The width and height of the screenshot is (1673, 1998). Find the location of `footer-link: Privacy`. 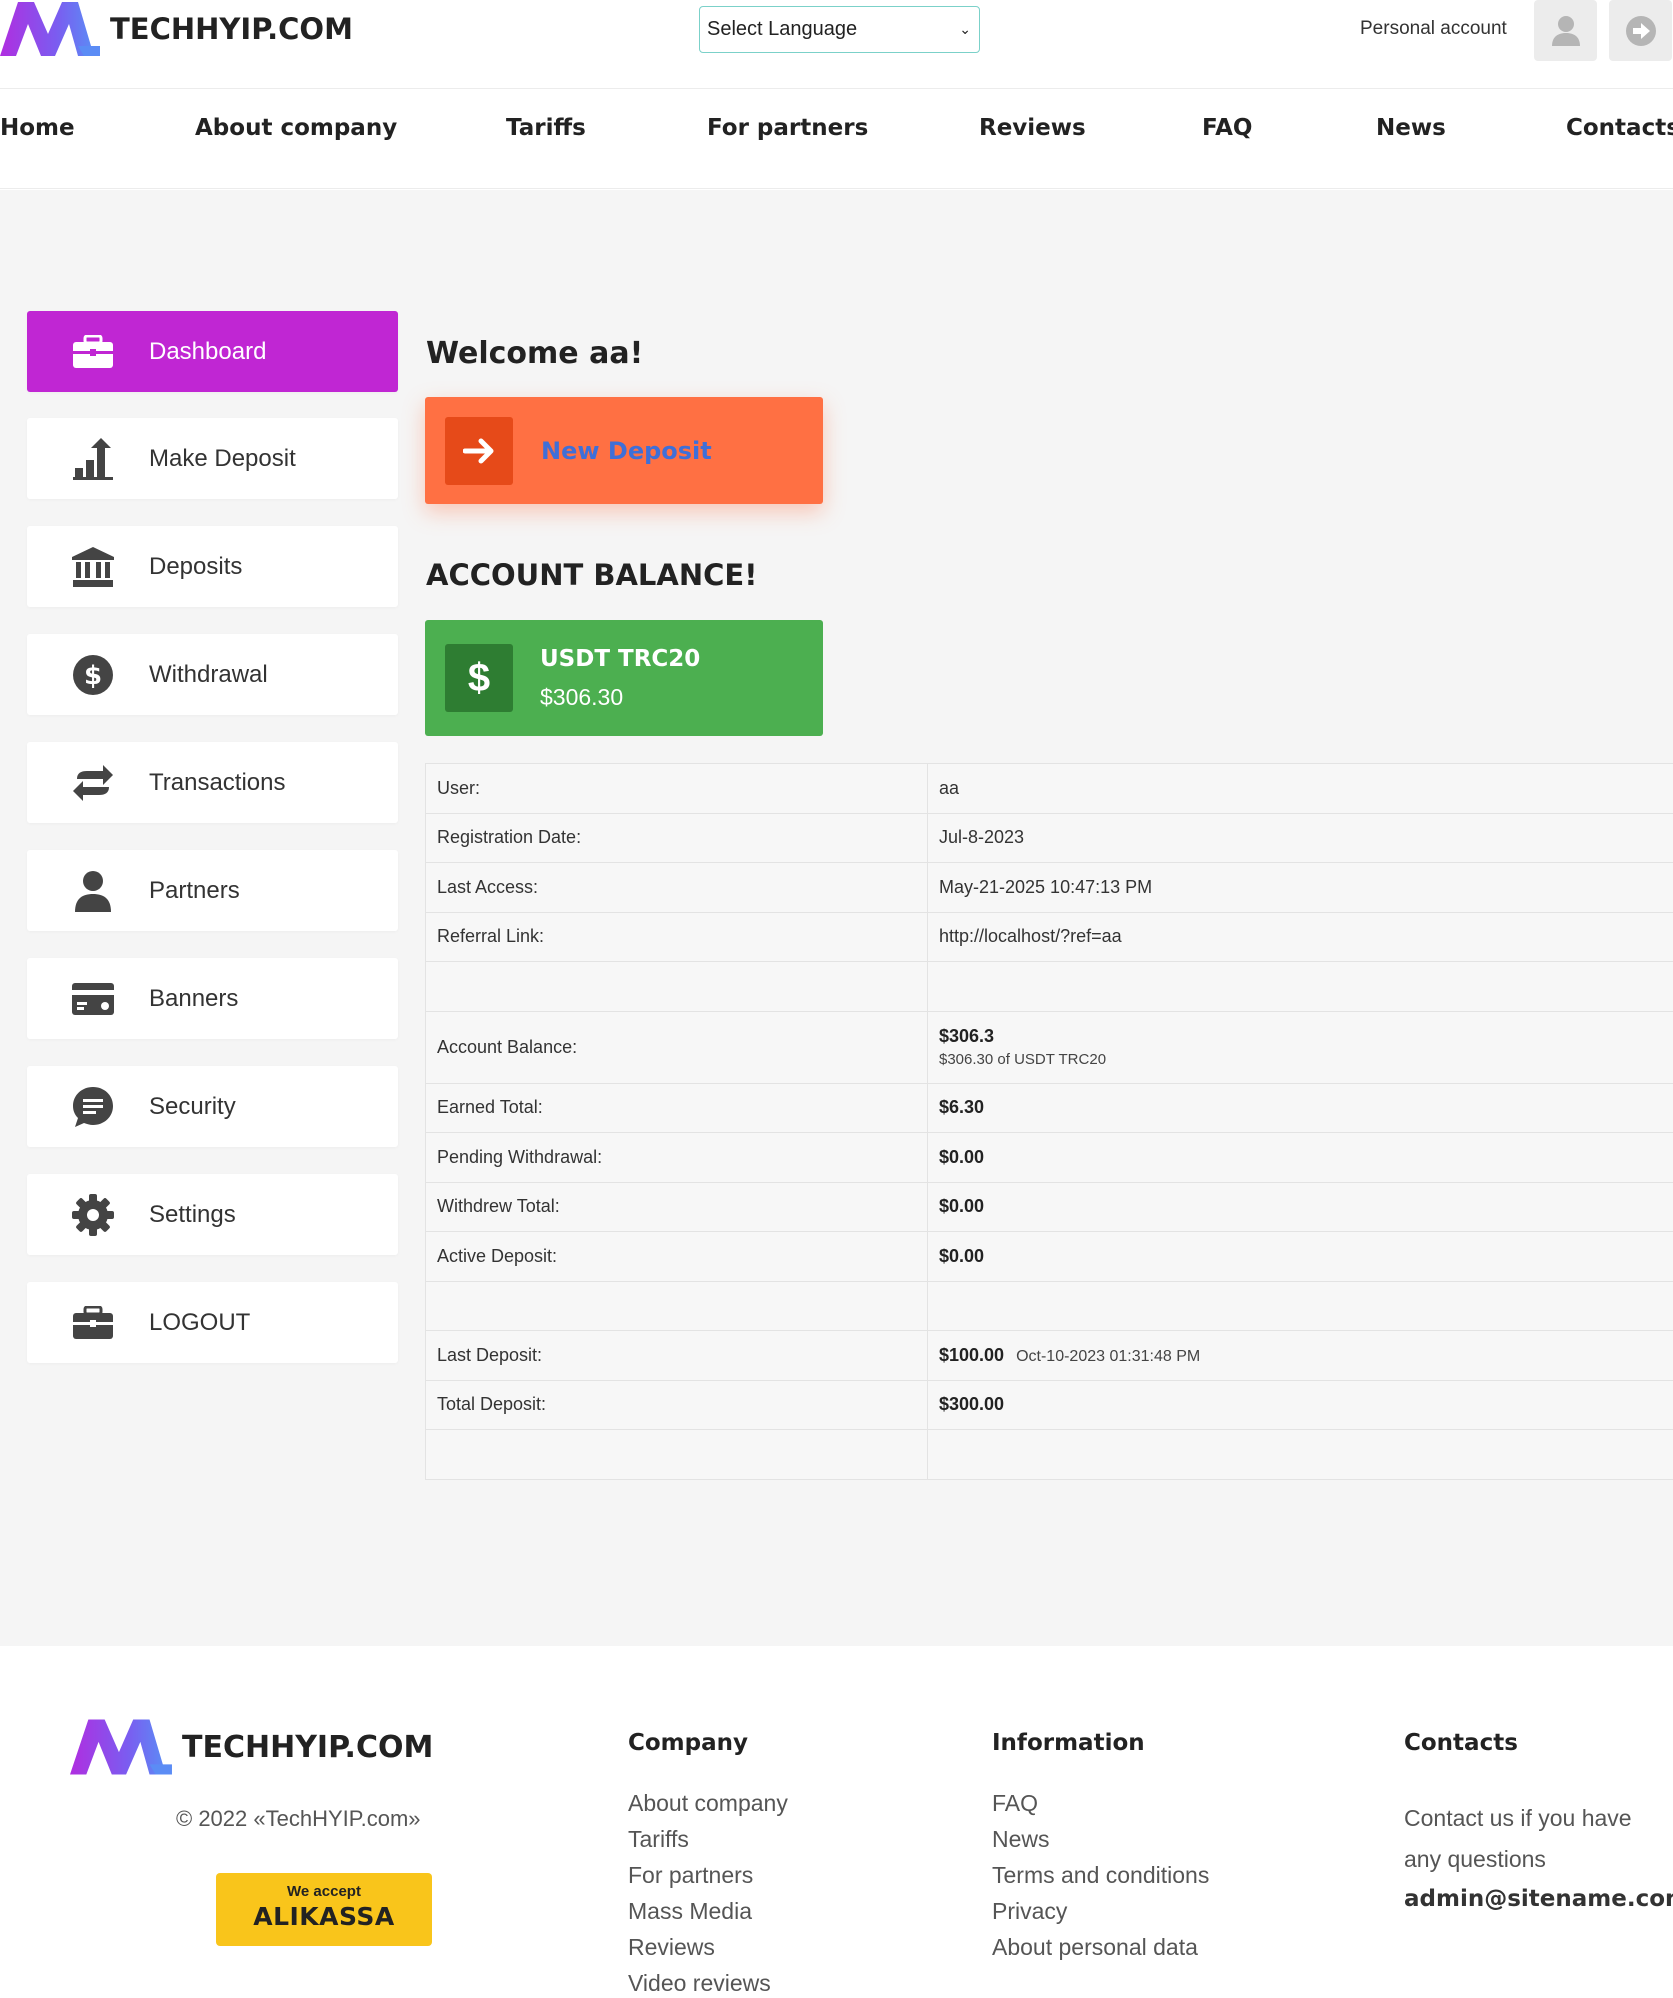

footer-link: Privacy is located at coordinates (1100, 1916).